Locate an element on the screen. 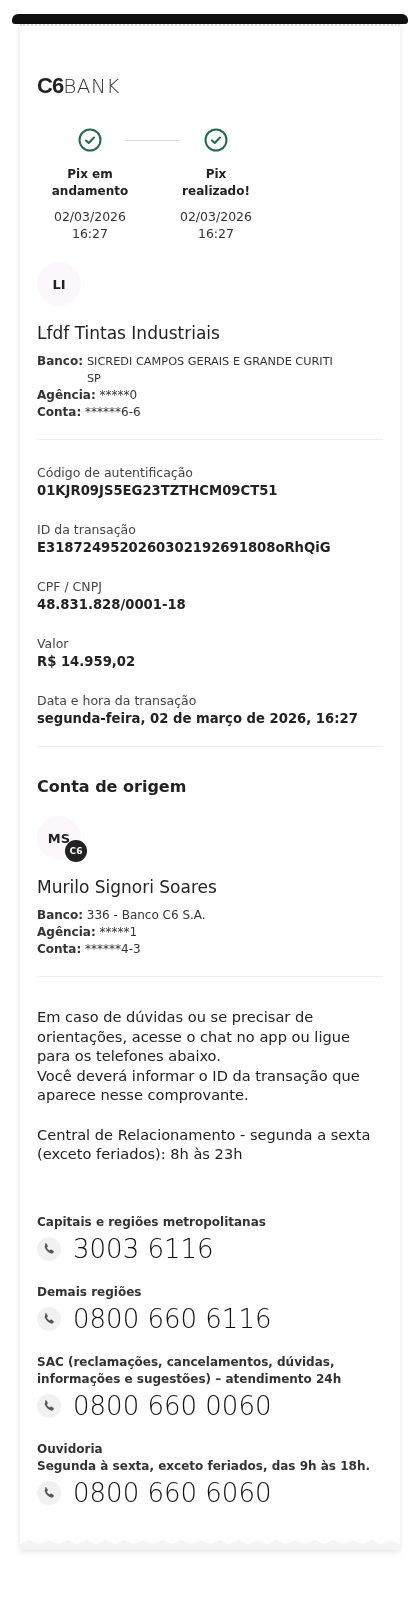  contact-label: Demais regiões is located at coordinates (90, 1292).